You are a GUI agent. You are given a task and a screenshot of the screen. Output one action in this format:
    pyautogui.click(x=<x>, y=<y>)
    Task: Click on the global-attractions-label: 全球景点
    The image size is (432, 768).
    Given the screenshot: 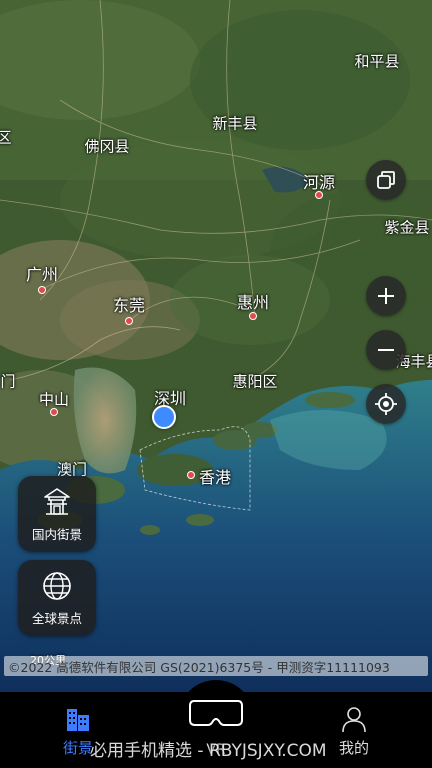 What is the action you would take?
    pyautogui.click(x=56, y=618)
    